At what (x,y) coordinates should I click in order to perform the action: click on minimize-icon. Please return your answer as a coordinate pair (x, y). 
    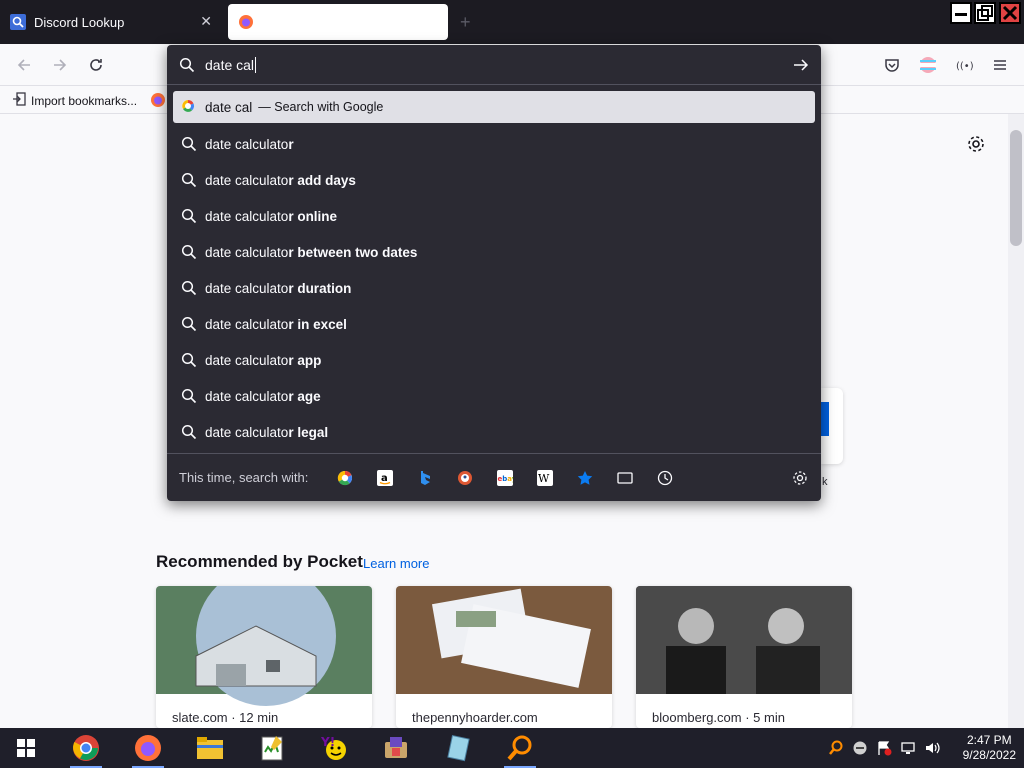
    Looking at the image, I should click on (961, 13).